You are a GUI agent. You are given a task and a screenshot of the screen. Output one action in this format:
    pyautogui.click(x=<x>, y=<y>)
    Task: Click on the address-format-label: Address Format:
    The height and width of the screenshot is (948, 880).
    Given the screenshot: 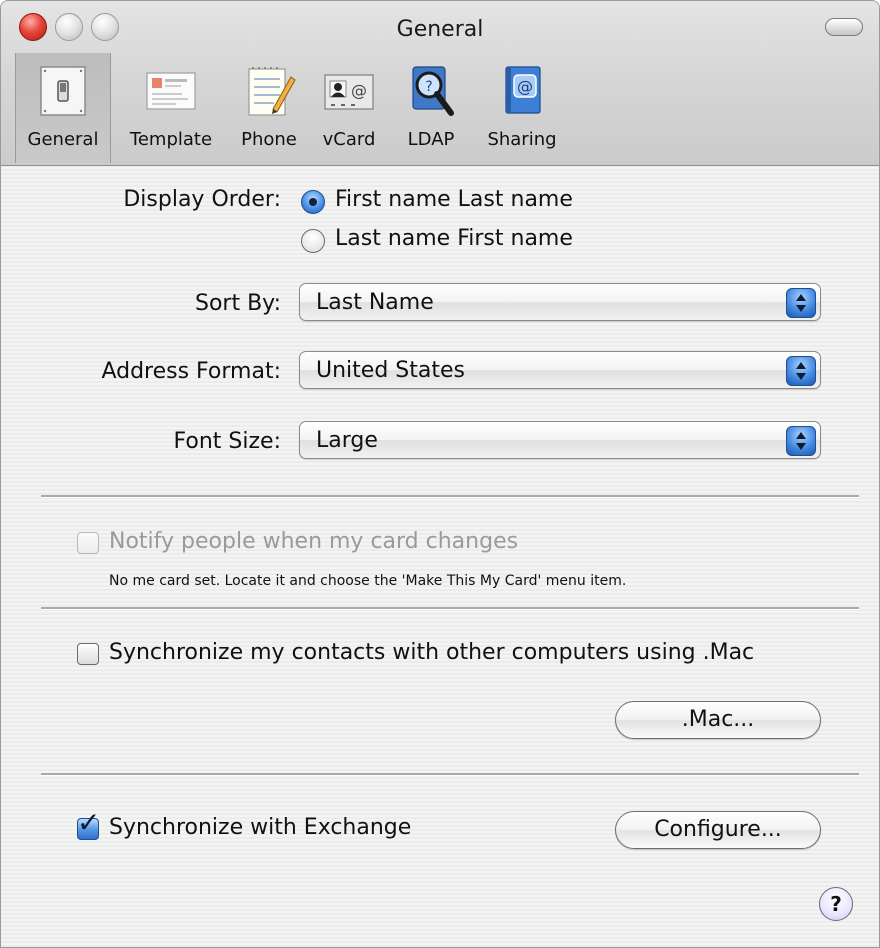 What is the action you would take?
    pyautogui.click(x=191, y=371)
    